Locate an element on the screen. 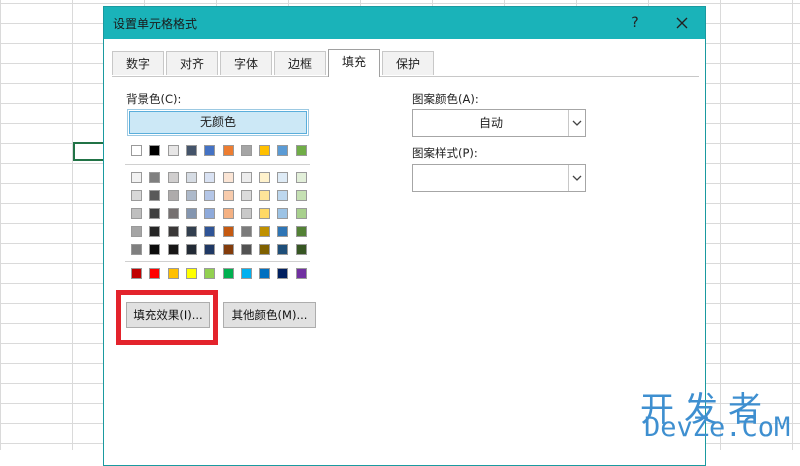 The image size is (800, 466). dialog-titlebar: 设置单元格格式 ? is located at coordinates (404, 23).